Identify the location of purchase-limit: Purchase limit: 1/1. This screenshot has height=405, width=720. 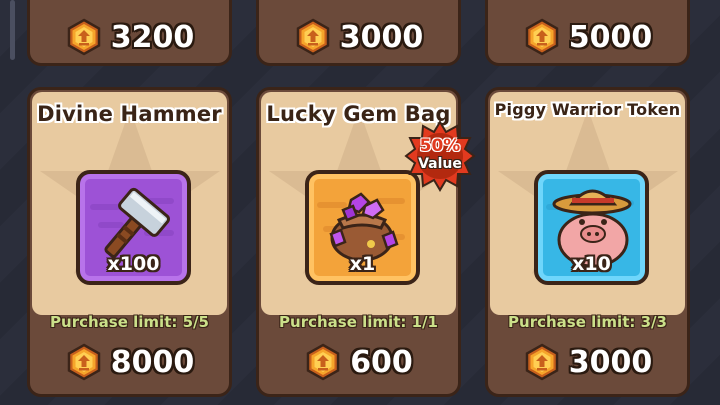
(358, 322).